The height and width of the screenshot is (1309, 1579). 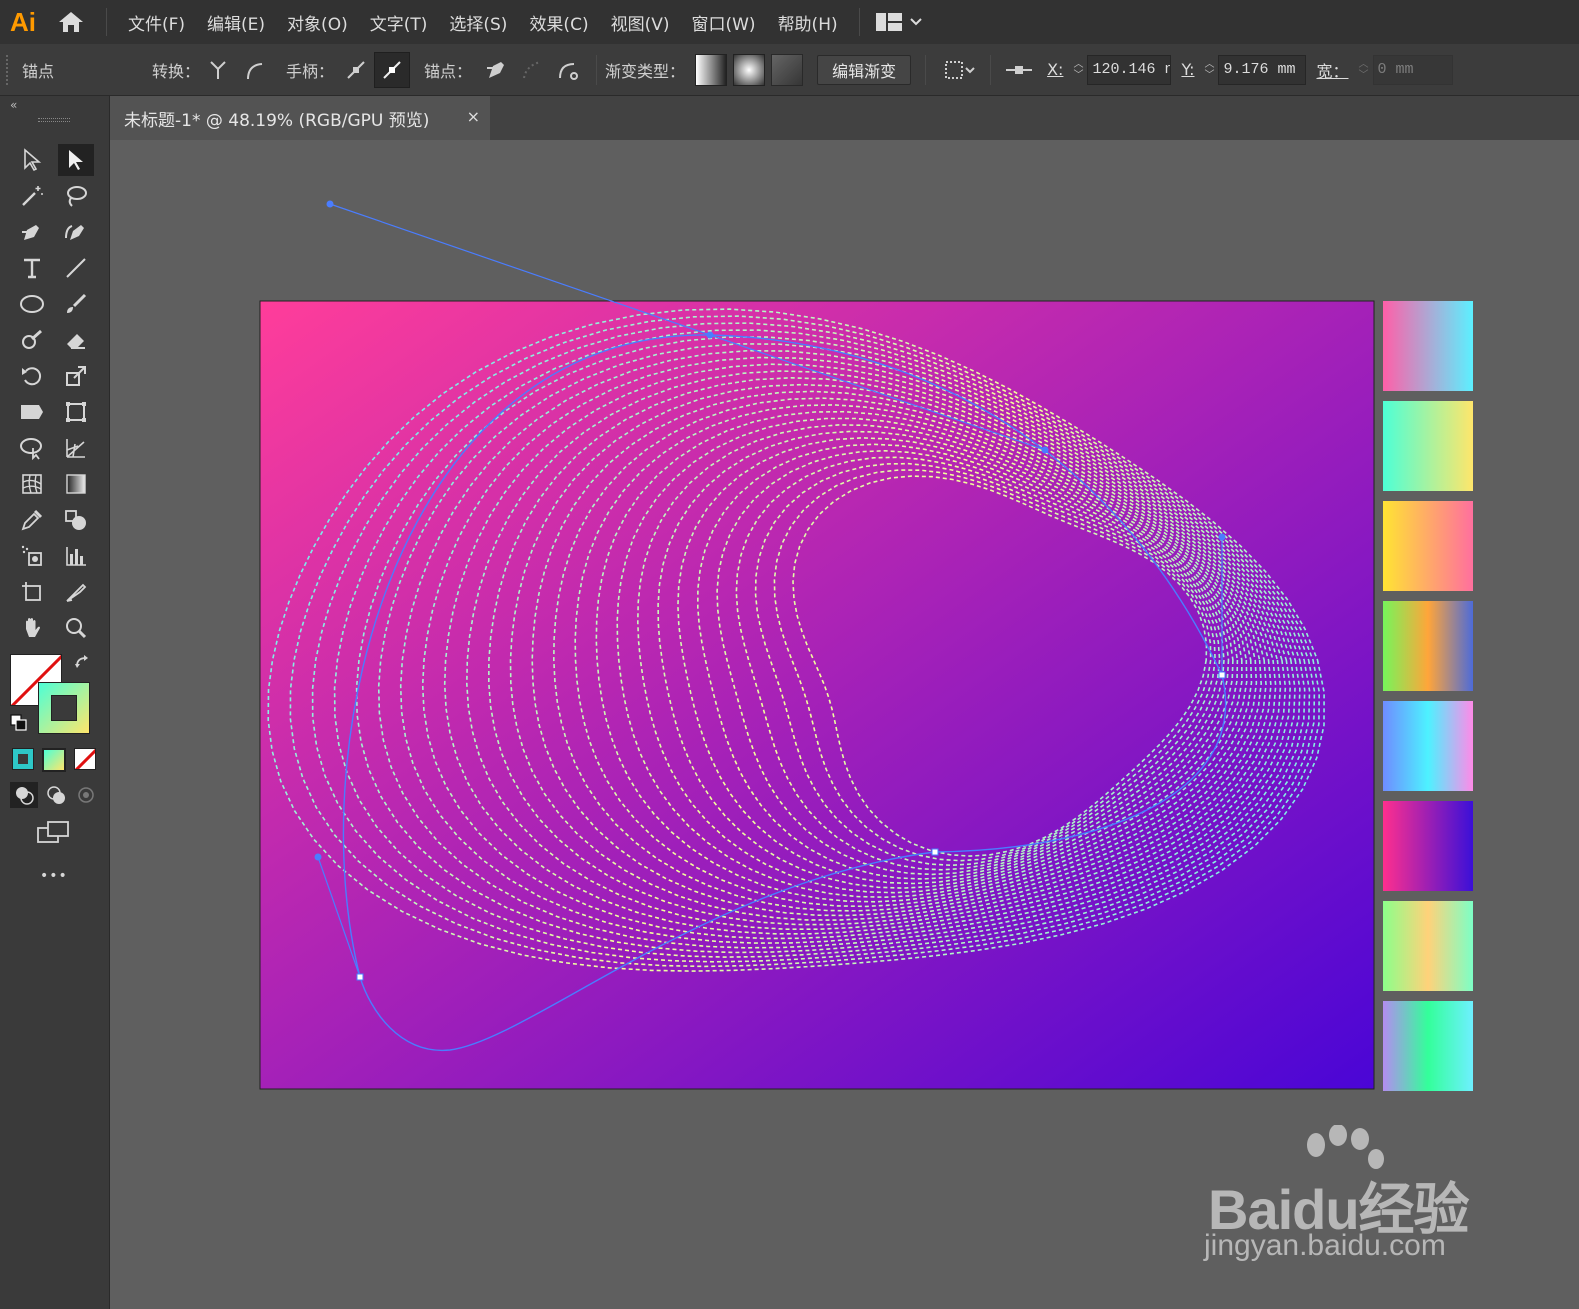 What do you see at coordinates (76, 160) in the screenshot?
I see `direct-selection-tool-icon` at bounding box center [76, 160].